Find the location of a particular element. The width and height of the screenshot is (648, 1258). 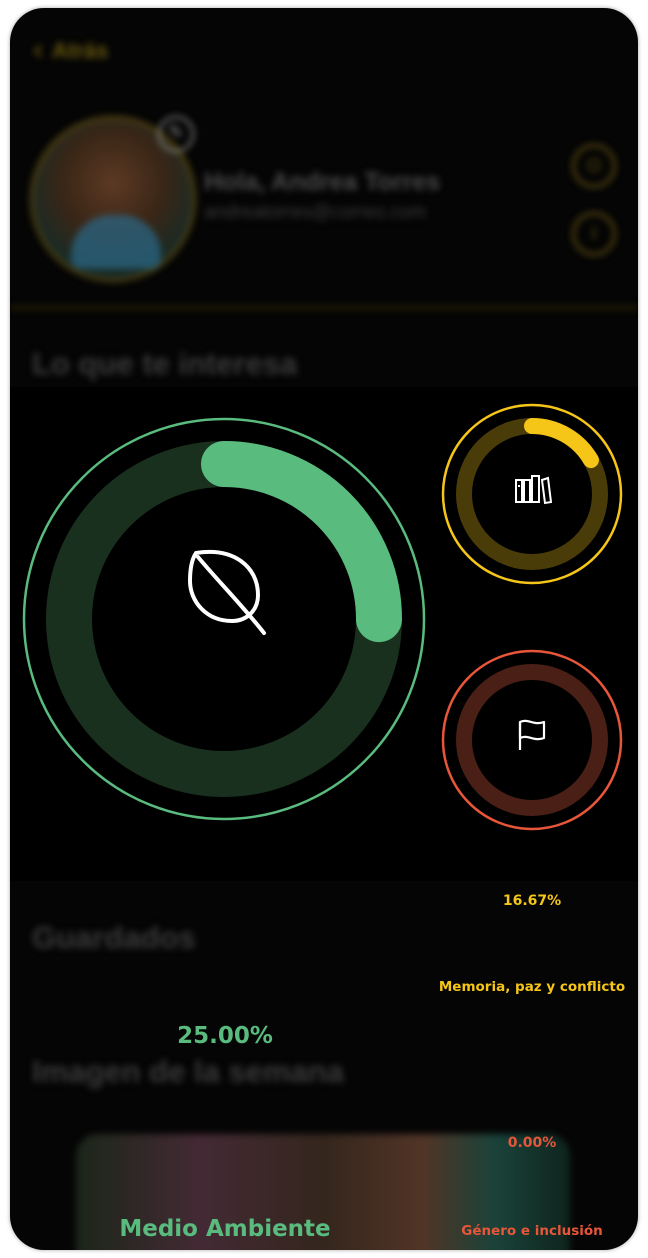

interest-percent-genero: 0.00% is located at coordinates (532, 1143).